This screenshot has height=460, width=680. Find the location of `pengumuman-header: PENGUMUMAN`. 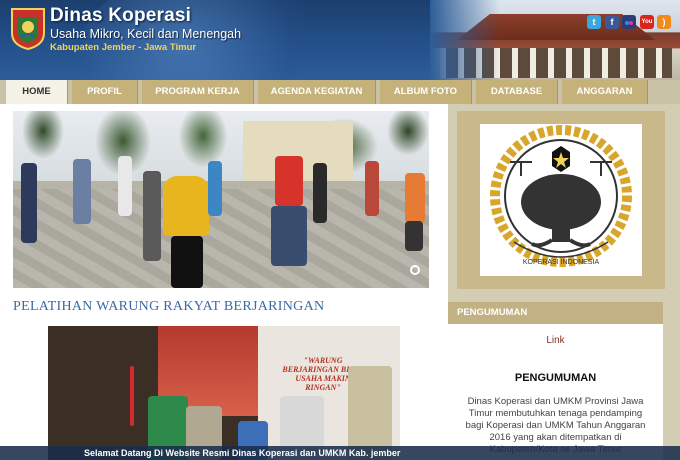

pengumuman-header: PENGUMUMAN is located at coordinates (555, 313).